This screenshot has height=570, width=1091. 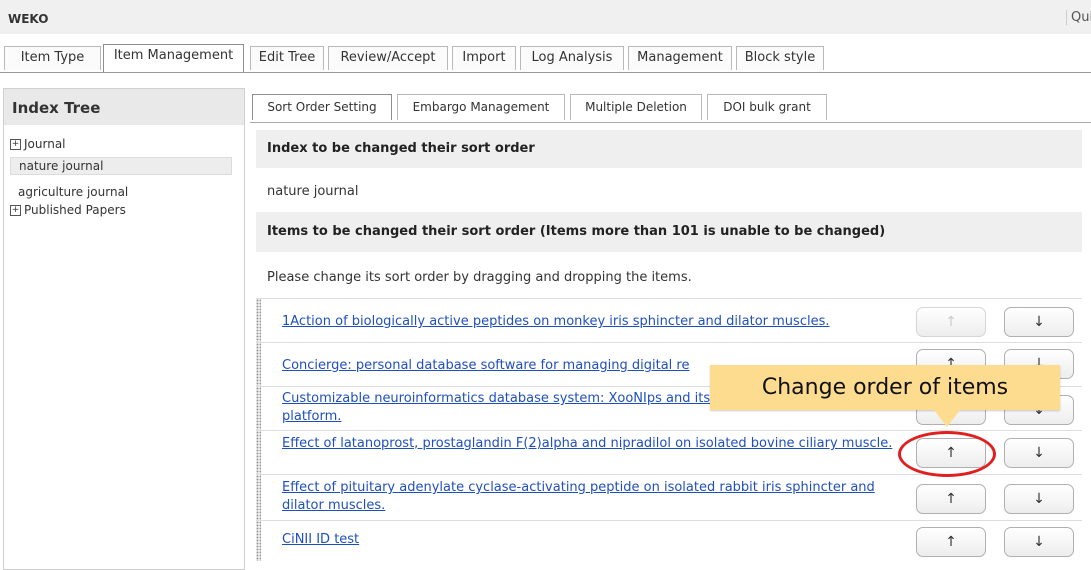 I want to click on tree-node-journal: + Journal, so click(x=38, y=144).